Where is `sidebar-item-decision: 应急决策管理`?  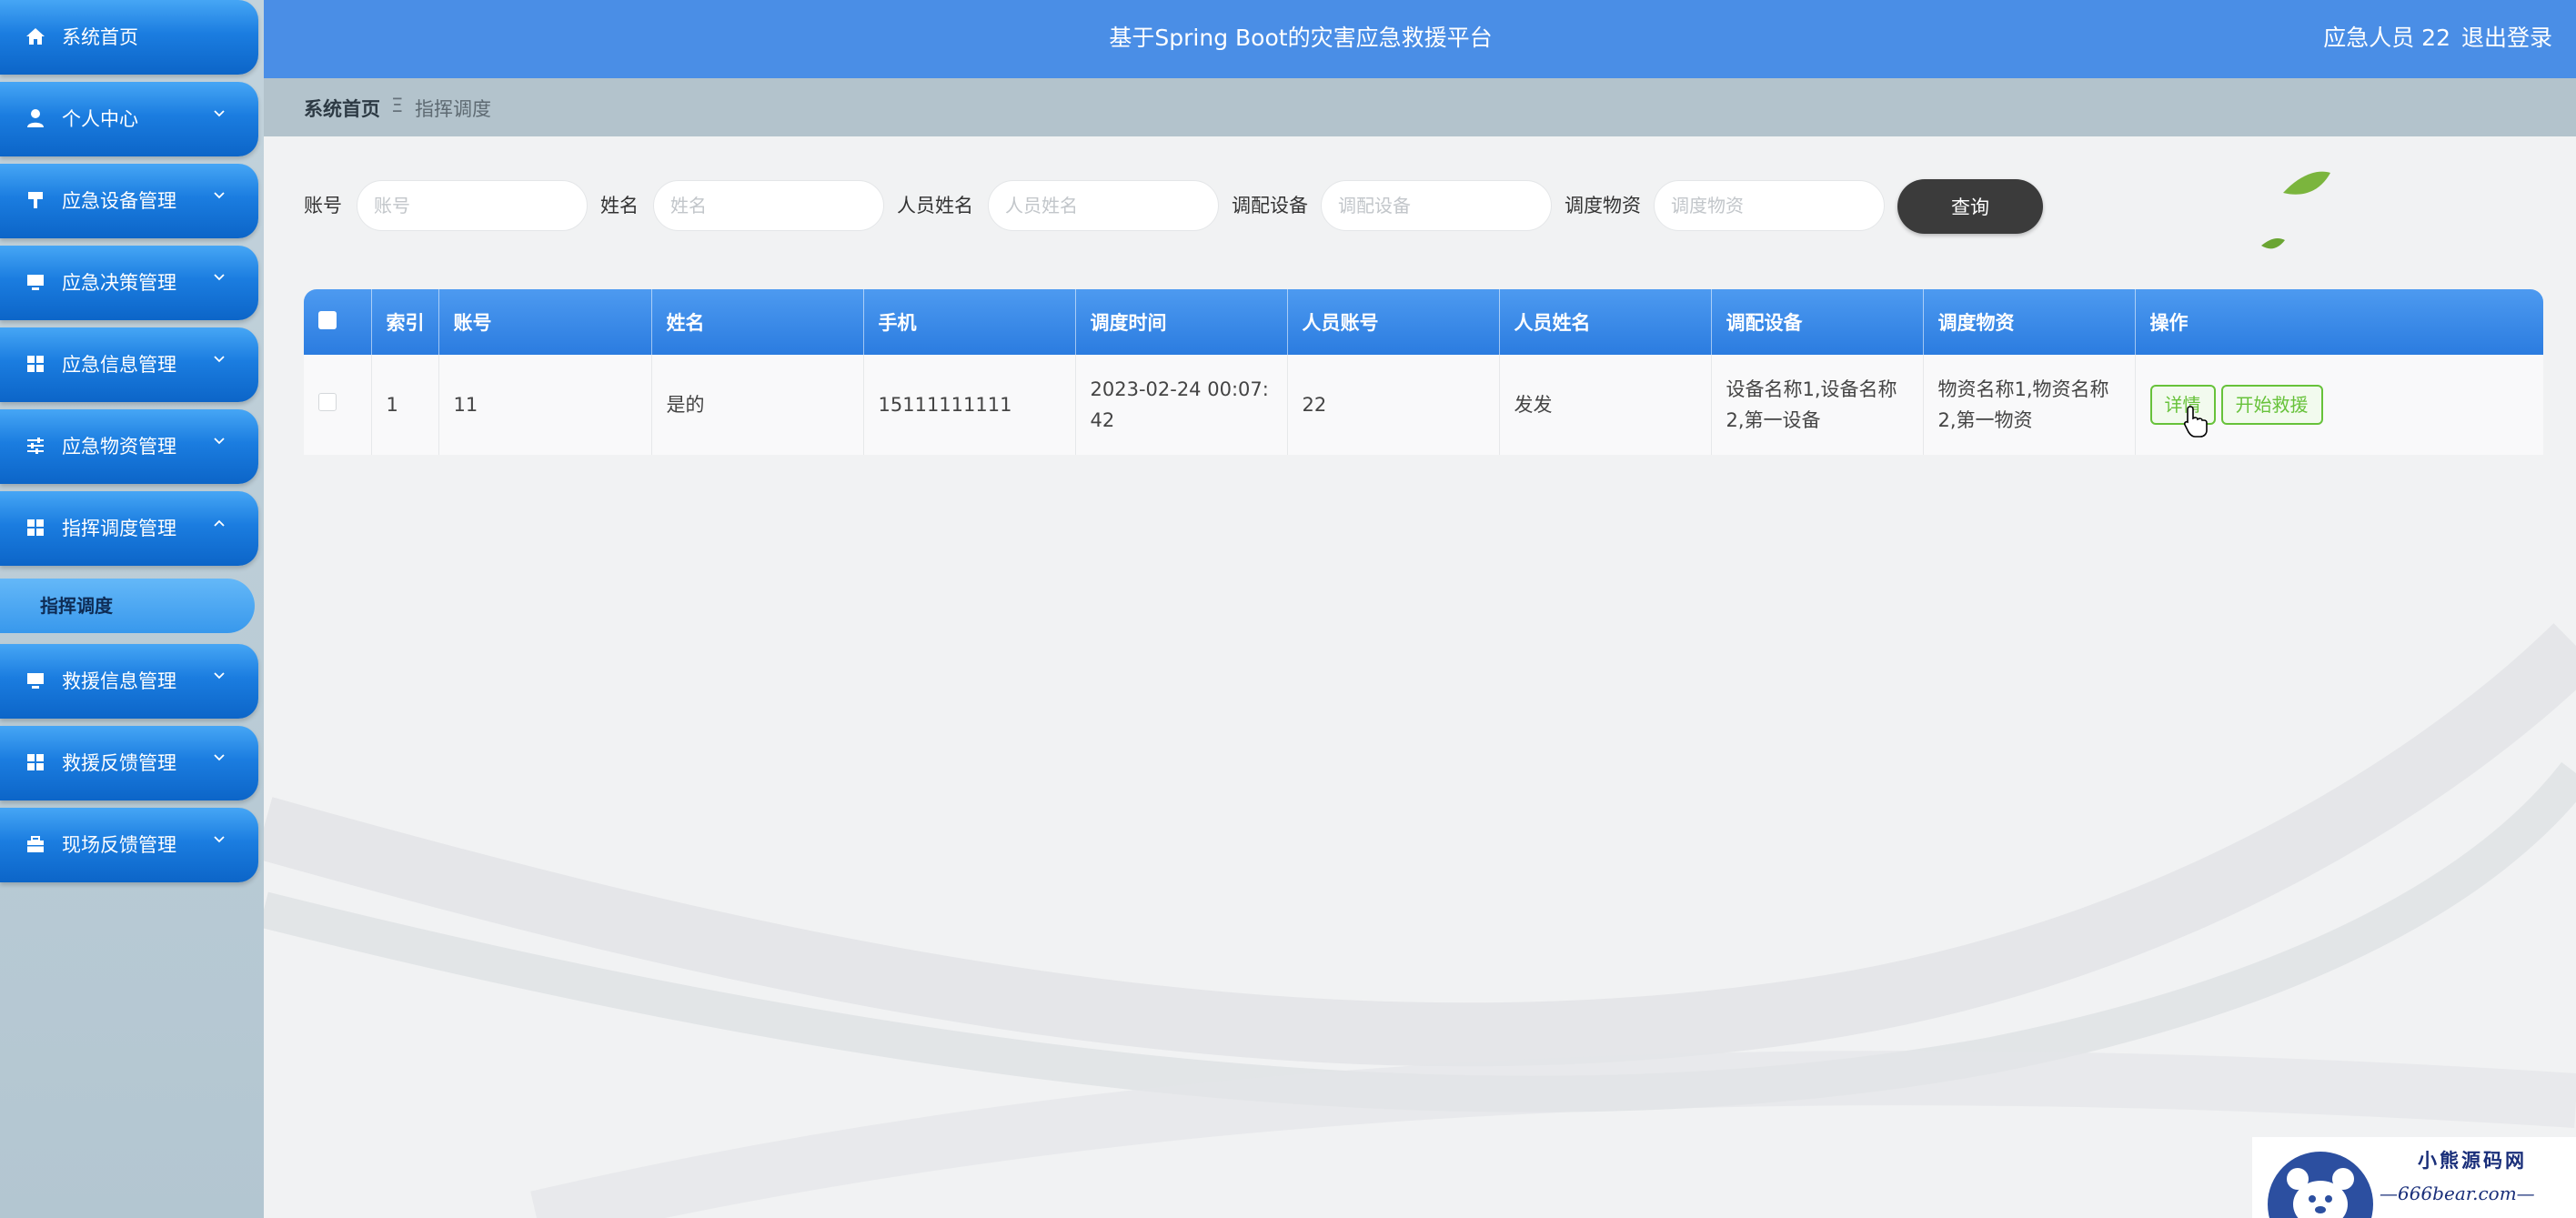
sidebar-item-decision: 应急决策管理 is located at coordinates (129, 283).